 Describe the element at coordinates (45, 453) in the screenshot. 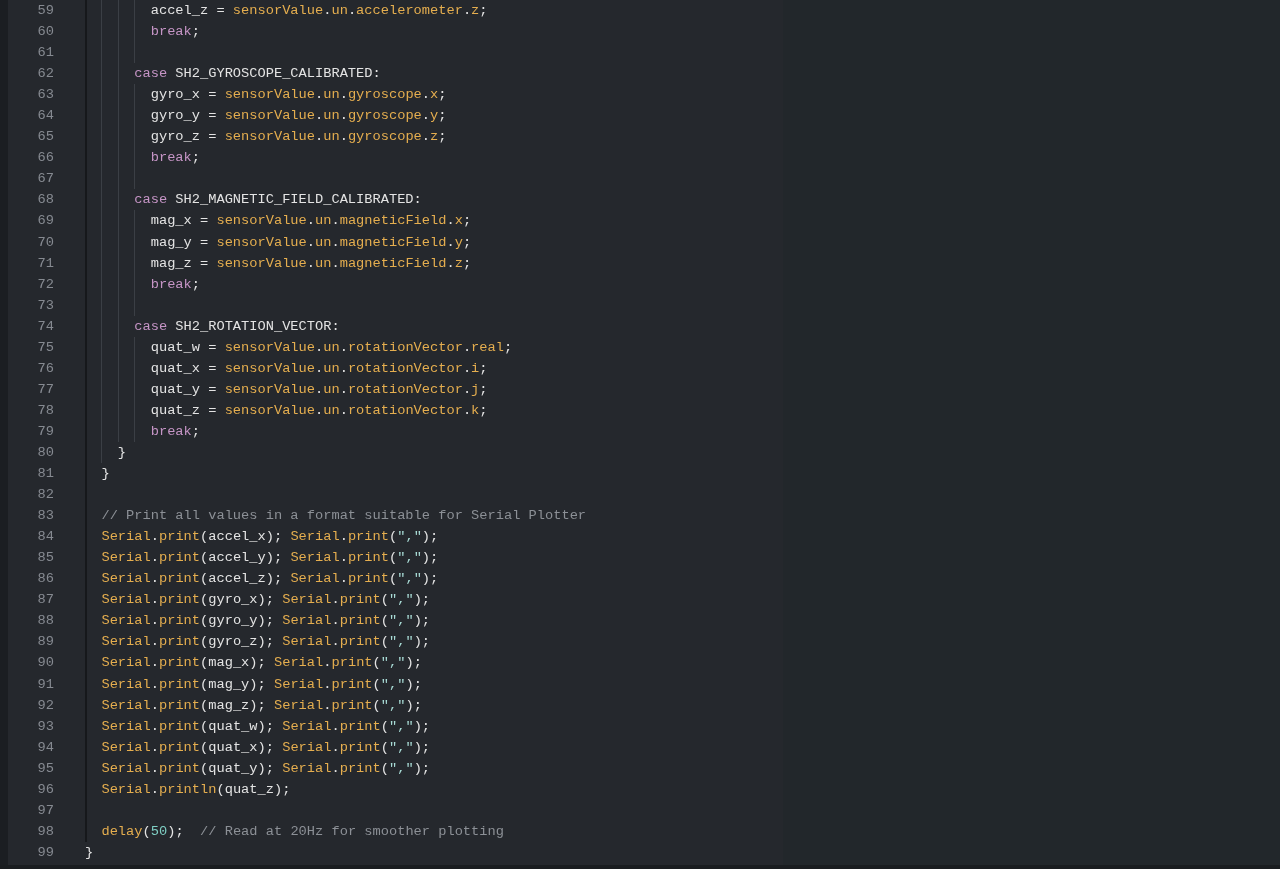

I see `line-number: 80` at that location.